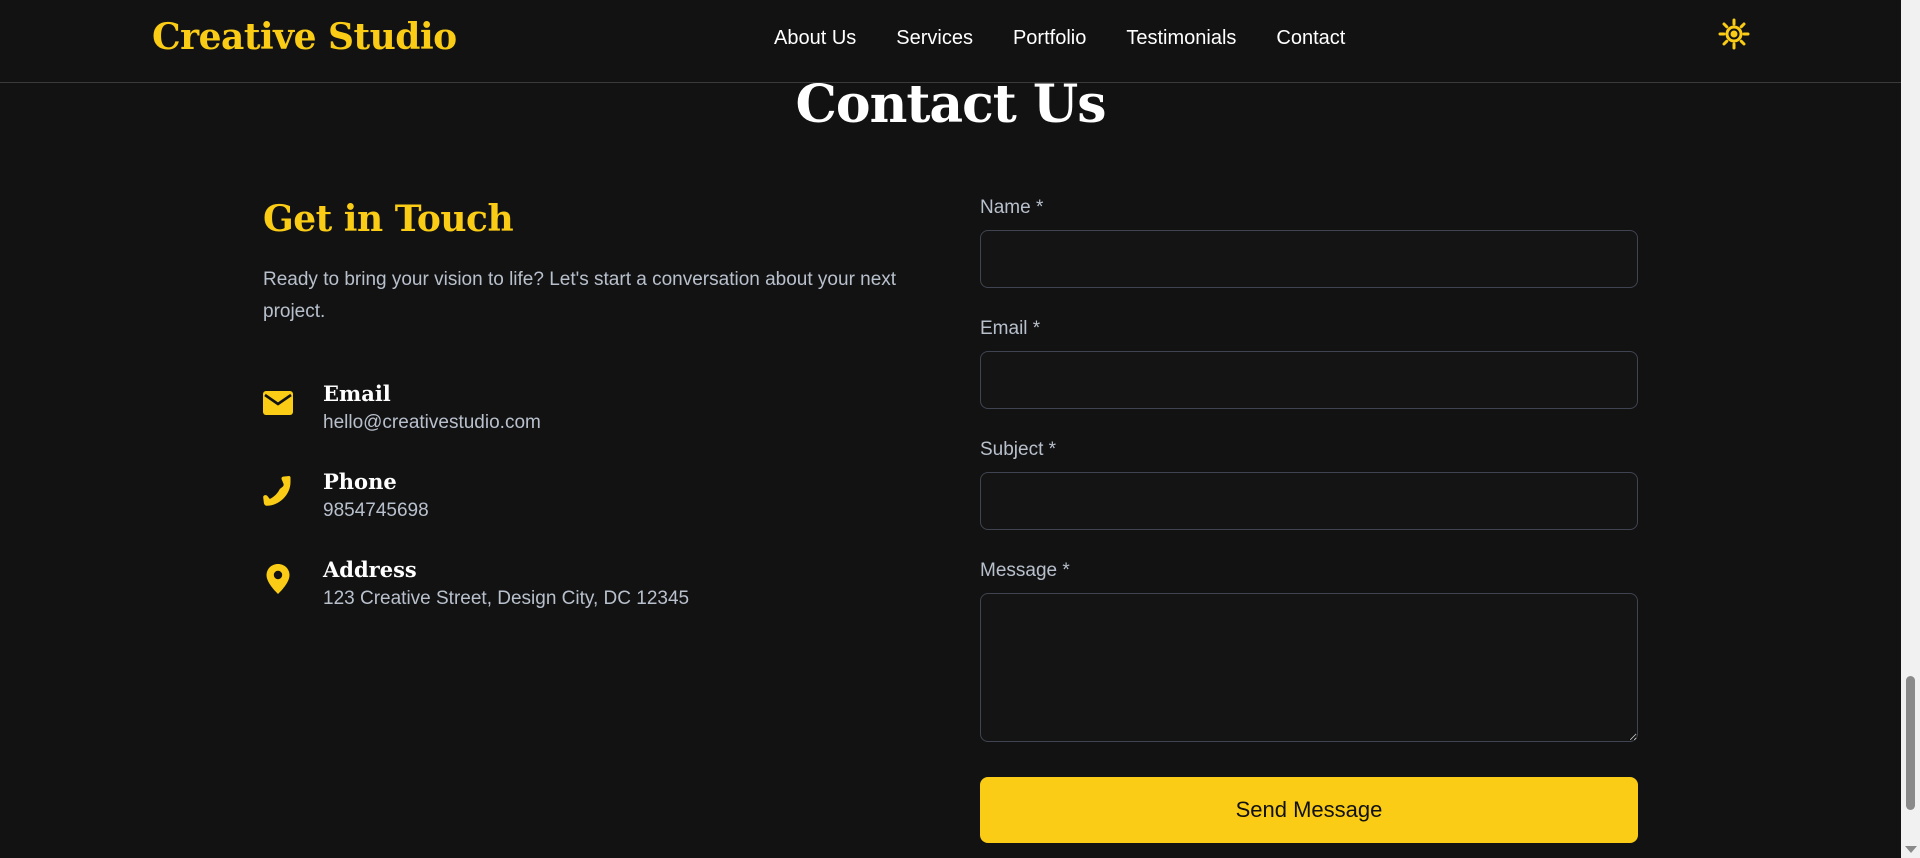 Image resolution: width=1920 pixels, height=858 pixels. I want to click on scroll-down-arrow-icon, so click(1911, 849).